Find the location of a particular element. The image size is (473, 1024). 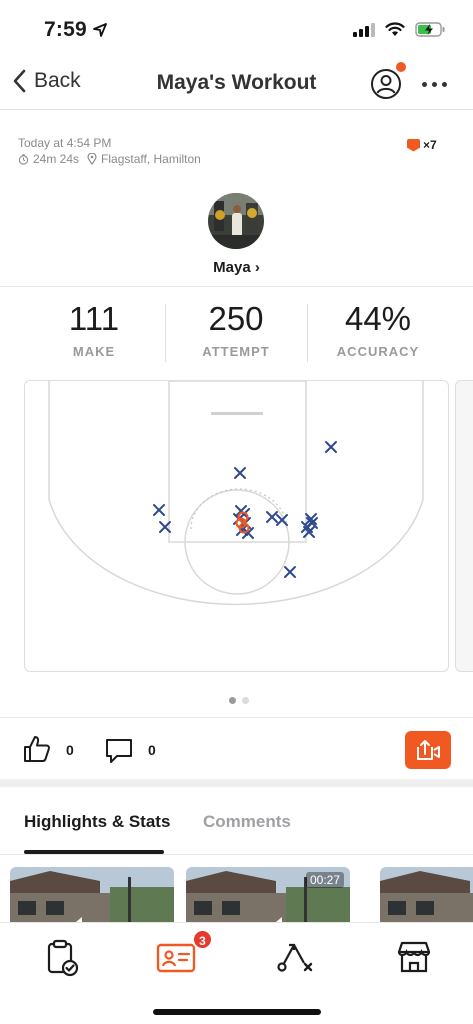

user-name-link: Maya › is located at coordinates (236, 267).